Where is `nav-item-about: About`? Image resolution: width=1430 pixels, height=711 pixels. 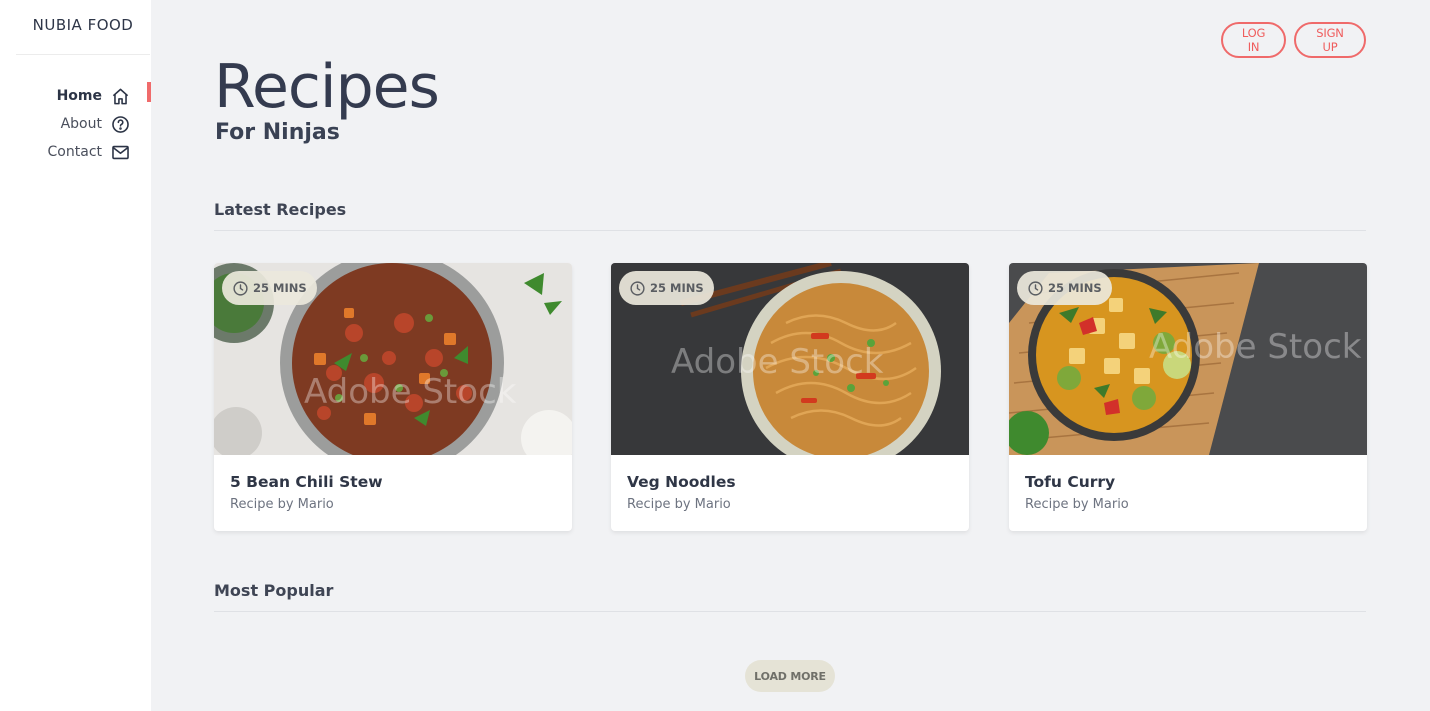 nav-item-about: About is located at coordinates (75, 124).